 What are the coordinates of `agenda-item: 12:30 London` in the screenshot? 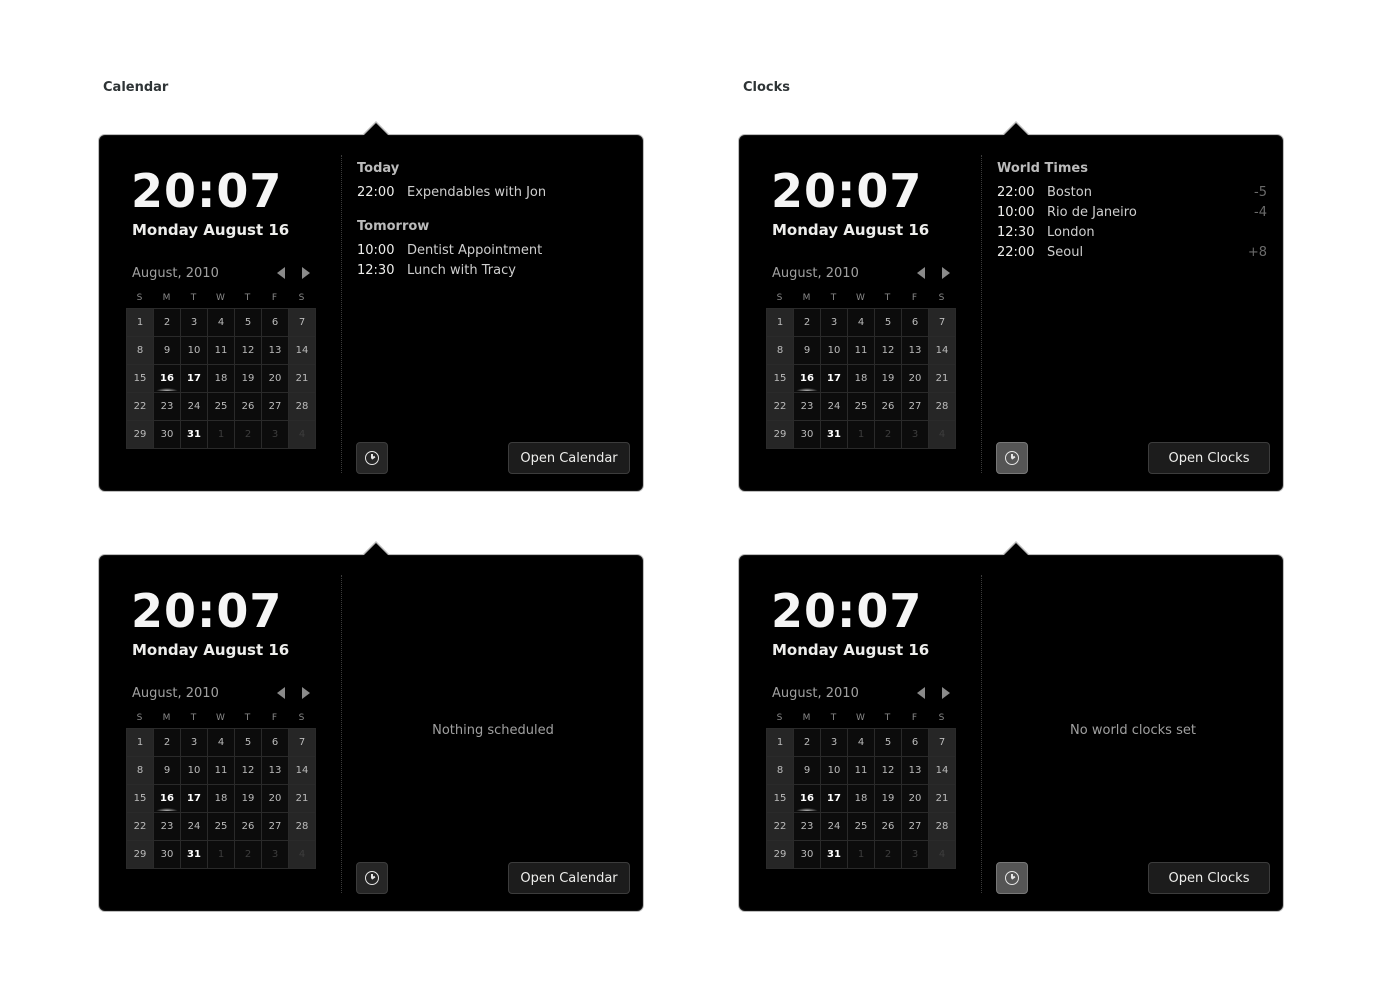 It's located at (1132, 233).